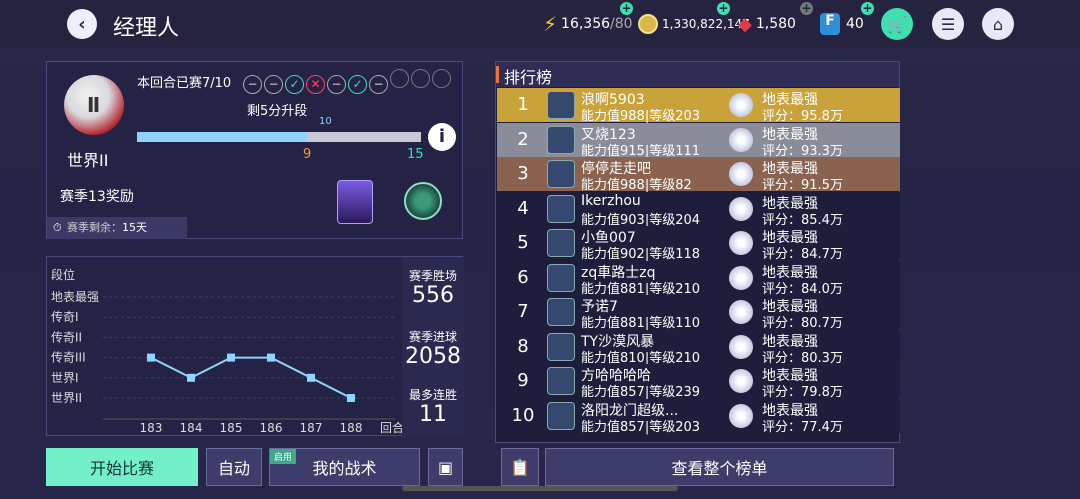 This screenshot has width=1080, height=499. Describe the element at coordinates (698, 382) in the screenshot. I see `ranking-row: 9 方哈哈哈哈 能力值857|等级239 地表最强 评分：79.8万` at that location.